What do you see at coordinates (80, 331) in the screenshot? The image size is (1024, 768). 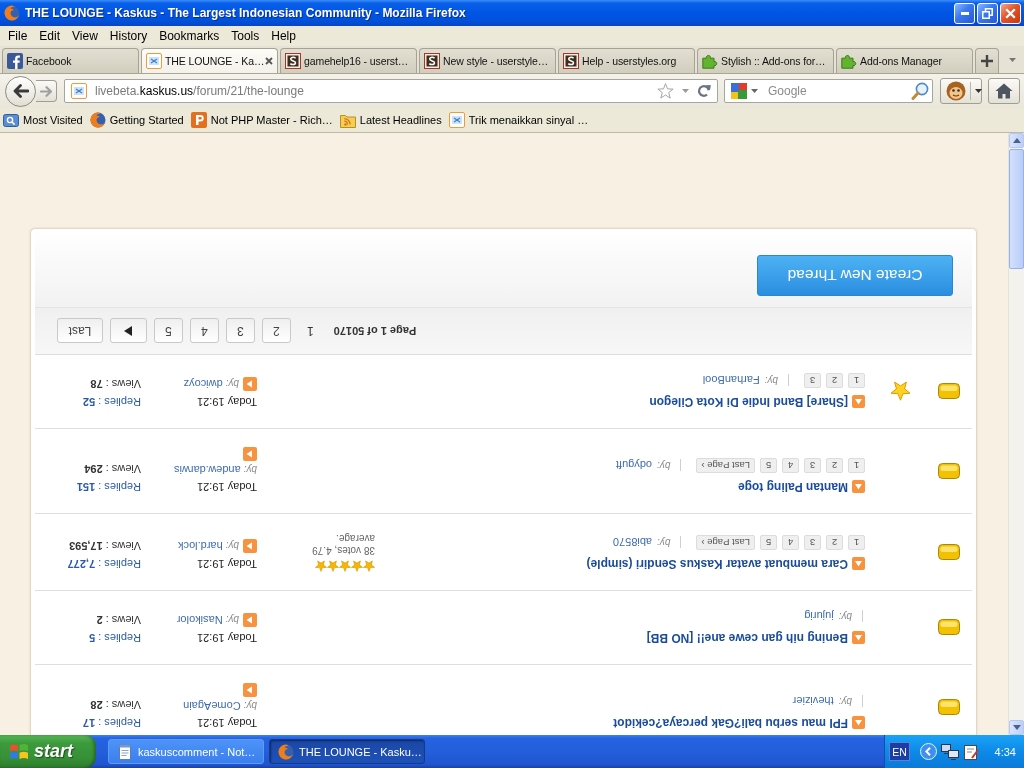 I see `last-page-button: Last` at bounding box center [80, 331].